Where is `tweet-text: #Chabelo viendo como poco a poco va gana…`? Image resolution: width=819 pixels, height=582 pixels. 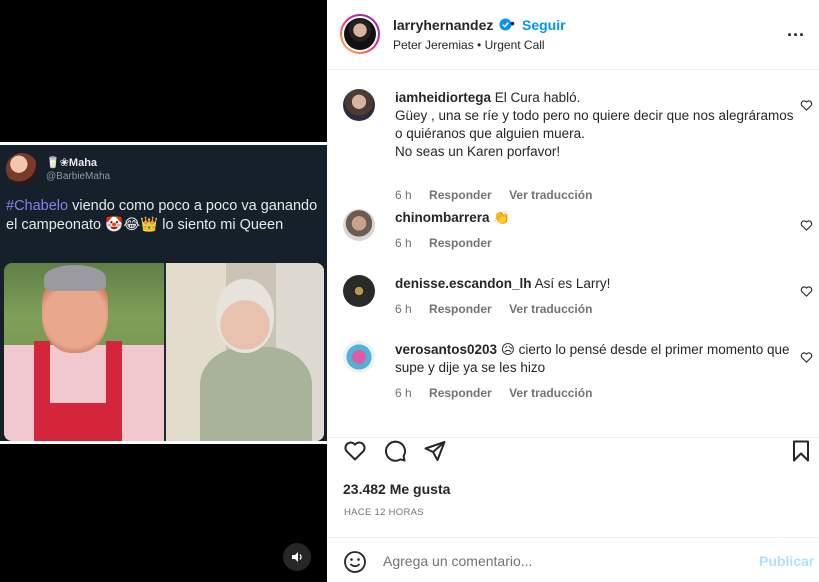 tweet-text: #Chabelo viendo como poco a poco va gana… is located at coordinates (165, 216).